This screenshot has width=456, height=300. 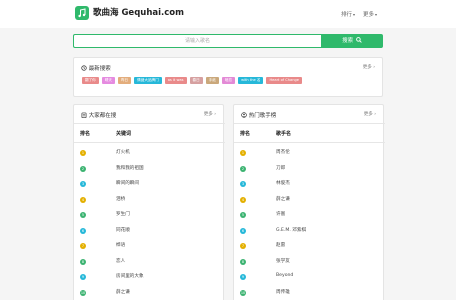 What do you see at coordinates (369, 67) in the screenshot?
I see `recent-more-link: 更多 ›` at bounding box center [369, 67].